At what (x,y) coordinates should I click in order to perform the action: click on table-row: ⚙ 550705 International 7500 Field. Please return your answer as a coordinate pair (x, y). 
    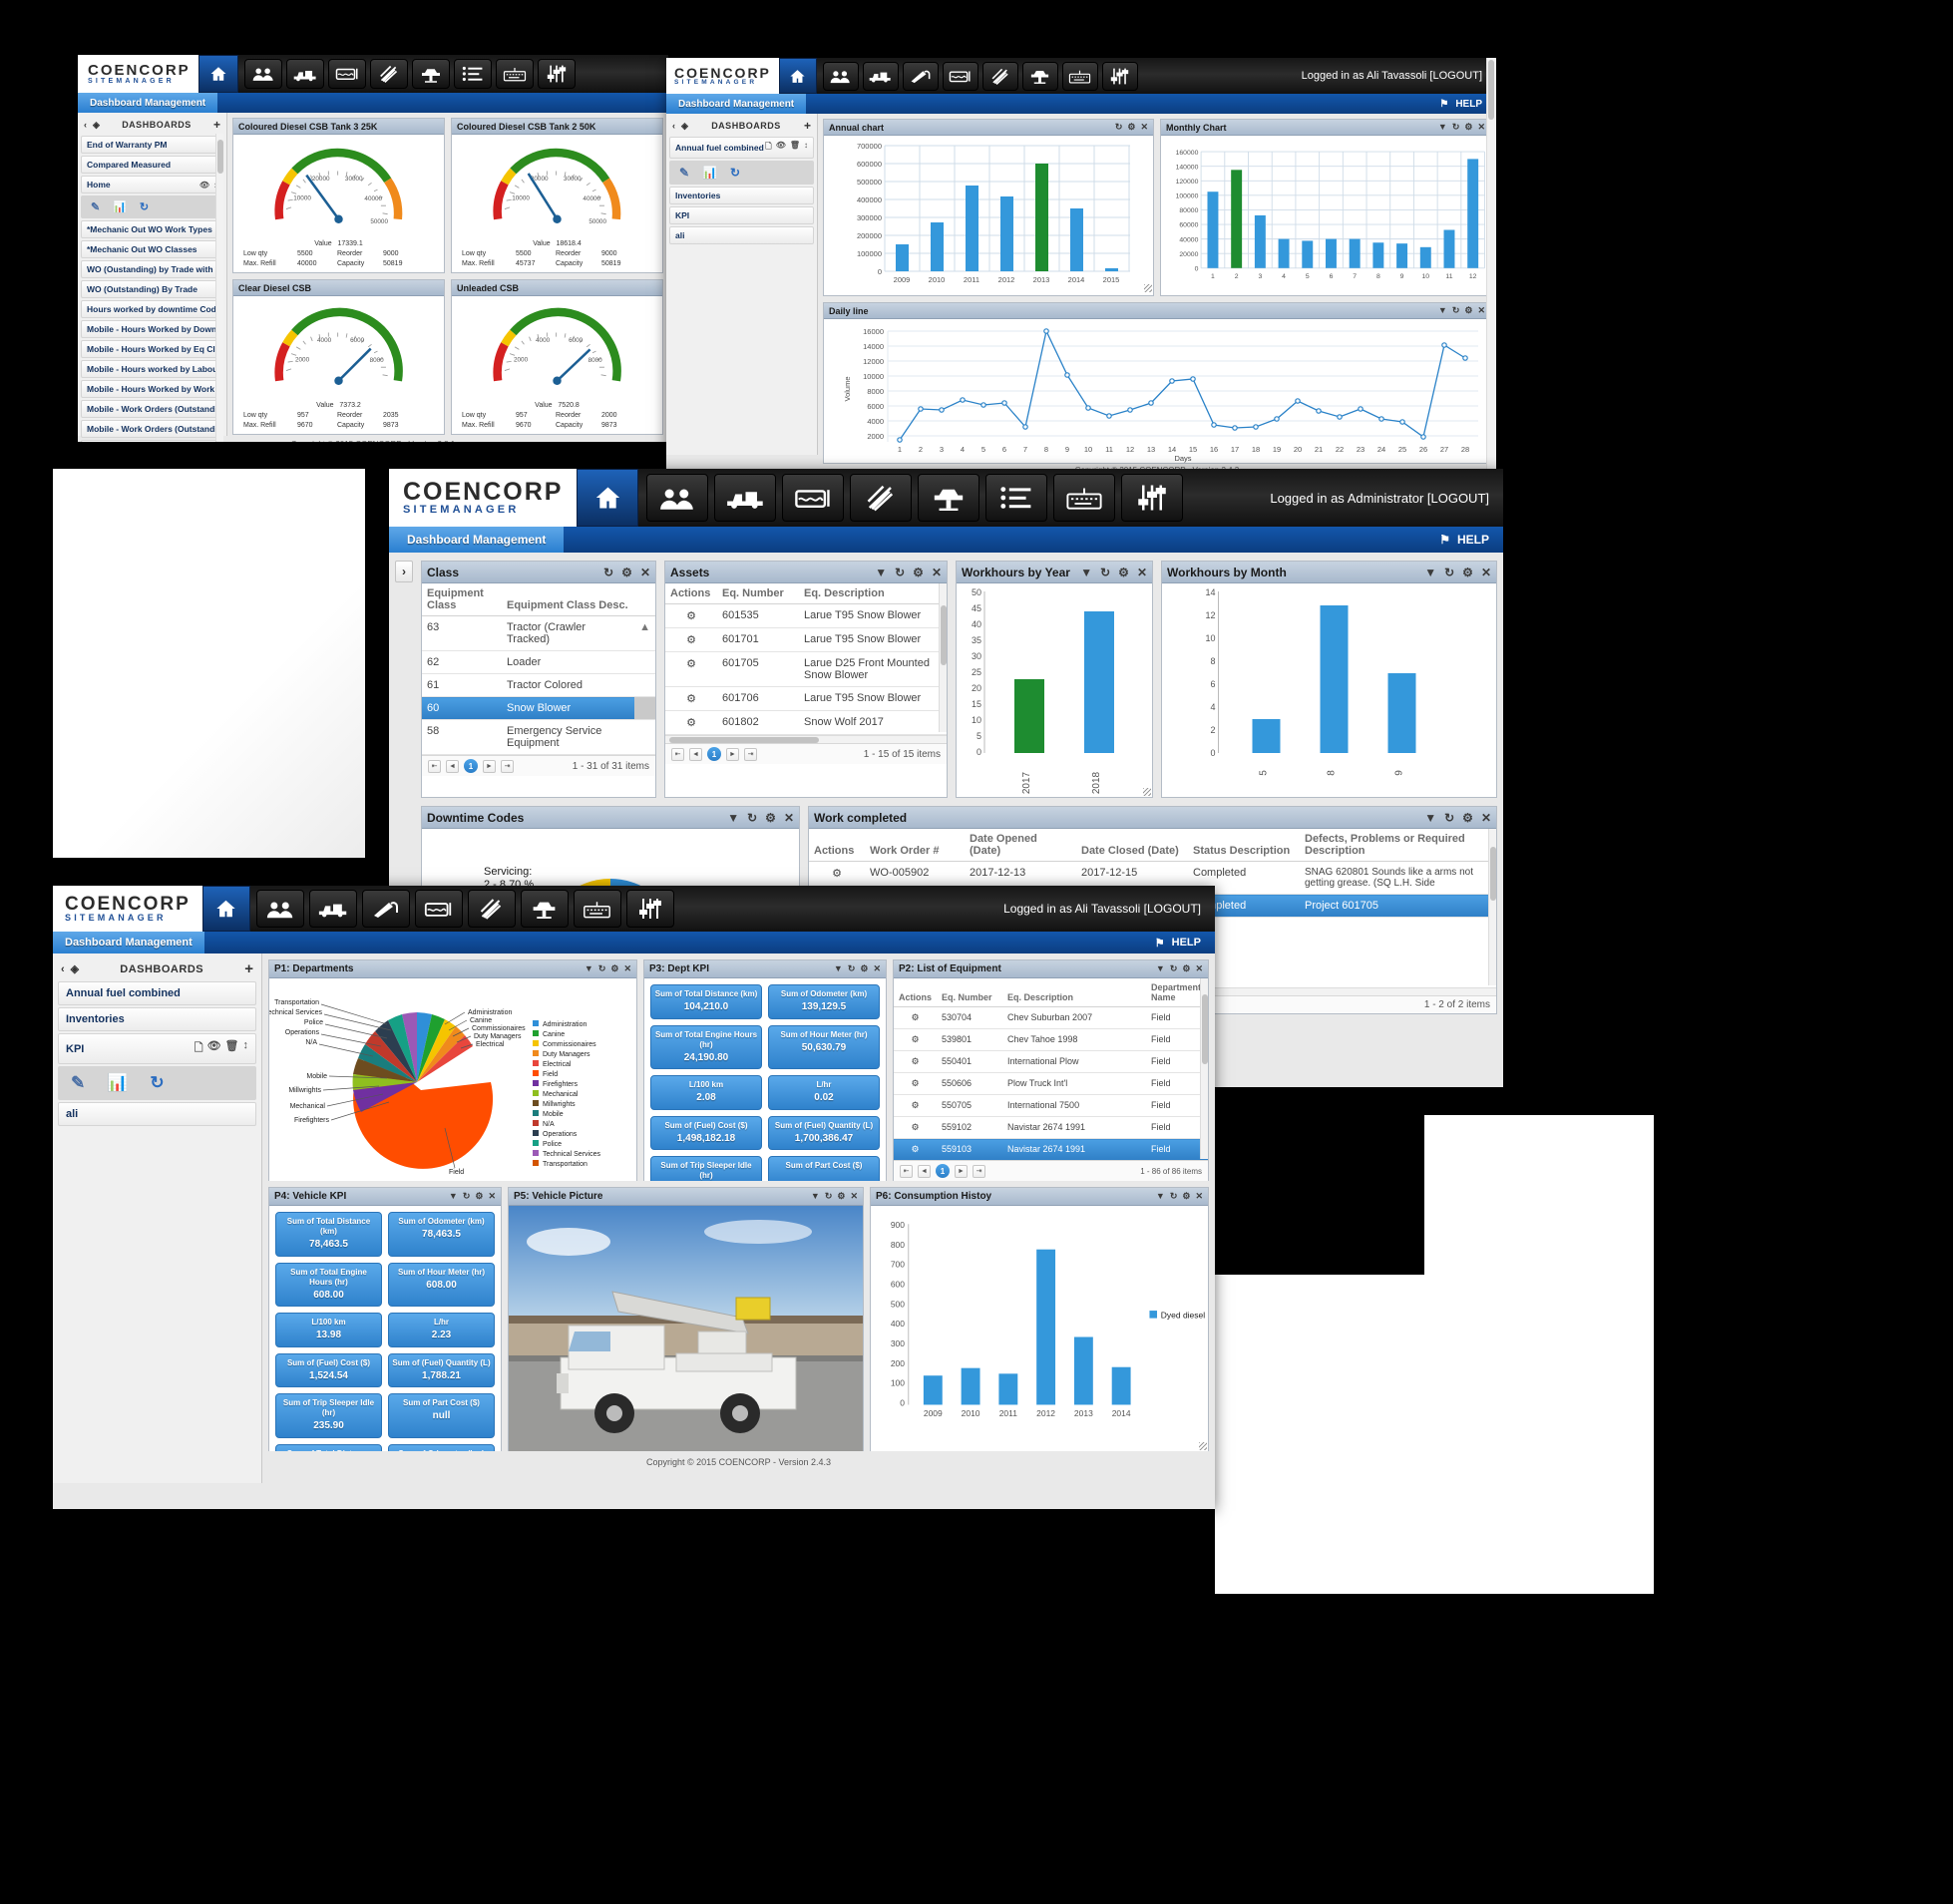
    Looking at the image, I should click on (1051, 1105).